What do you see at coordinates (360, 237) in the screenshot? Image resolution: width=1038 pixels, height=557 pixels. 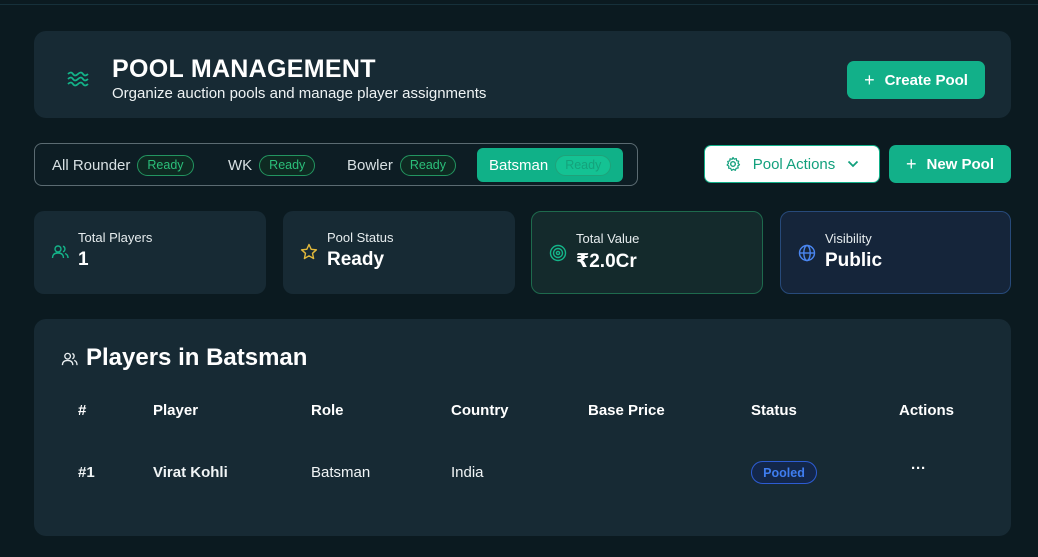 I see `stat-label: Pool Status` at bounding box center [360, 237].